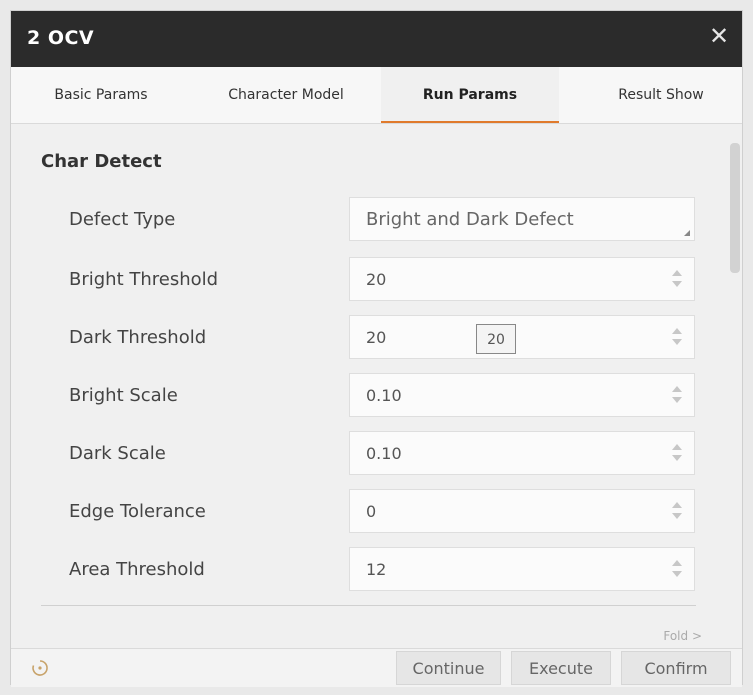  Describe the element at coordinates (61, 38) in the screenshot. I see `window-title: 2 OCV` at that location.